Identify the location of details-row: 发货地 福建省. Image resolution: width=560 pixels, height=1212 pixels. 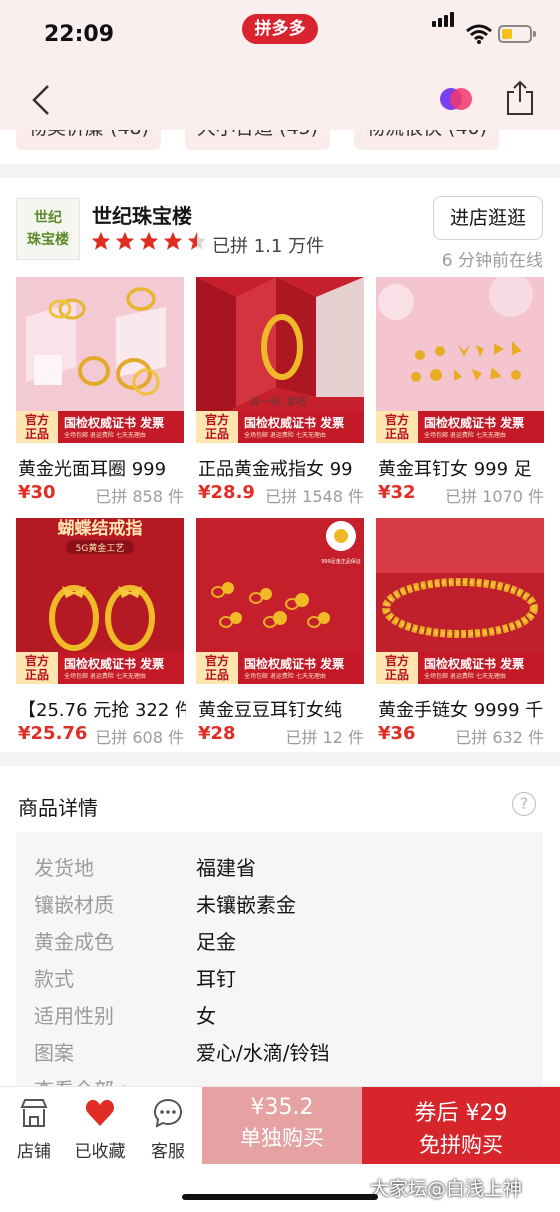
(279, 866).